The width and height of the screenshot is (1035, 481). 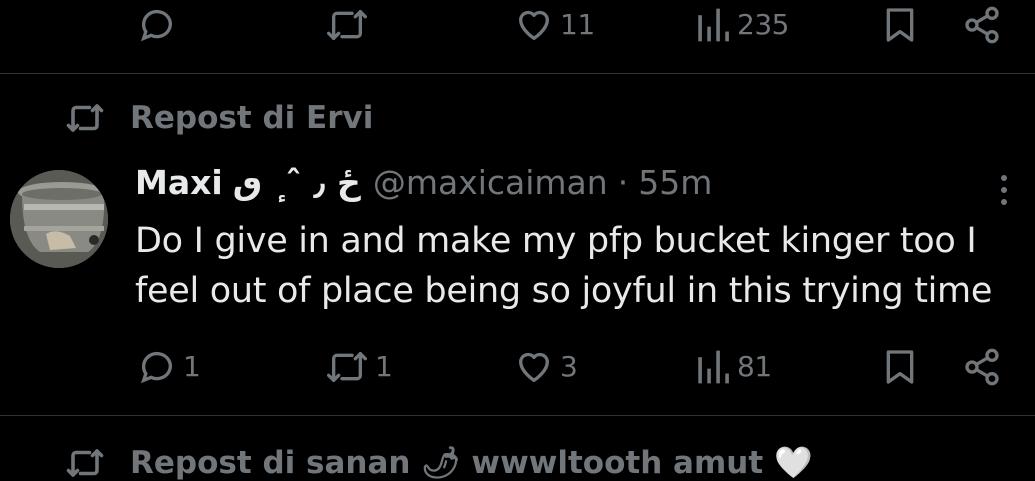 I want to click on name-decoration: ځ ٫ ˆ ٕ ٯ, so click(x=296, y=182).